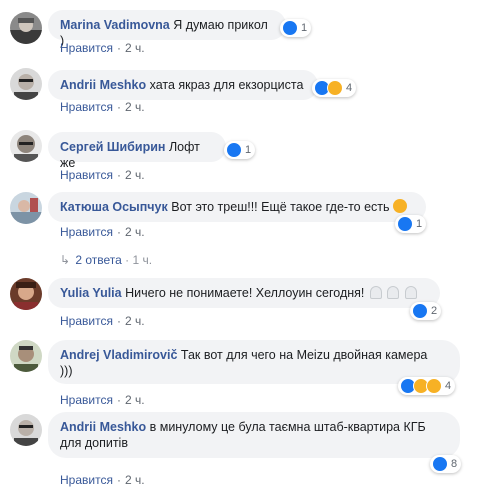  I want to click on haha-reaction-icon, so click(335, 88).